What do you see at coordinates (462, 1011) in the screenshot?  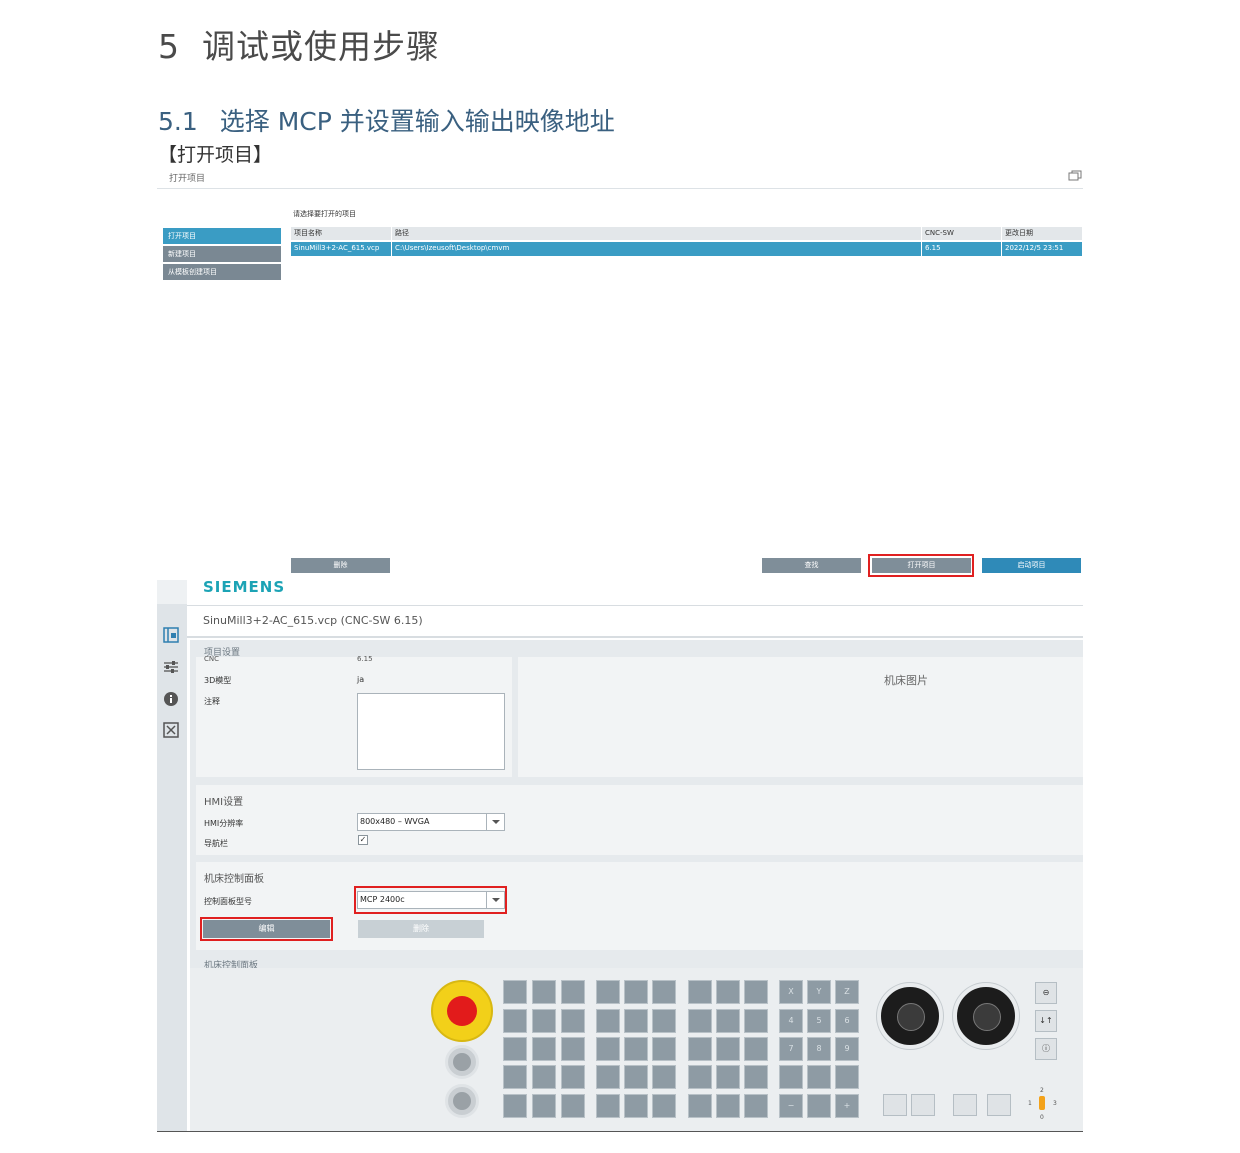 I see `emergency-stop-button` at bounding box center [462, 1011].